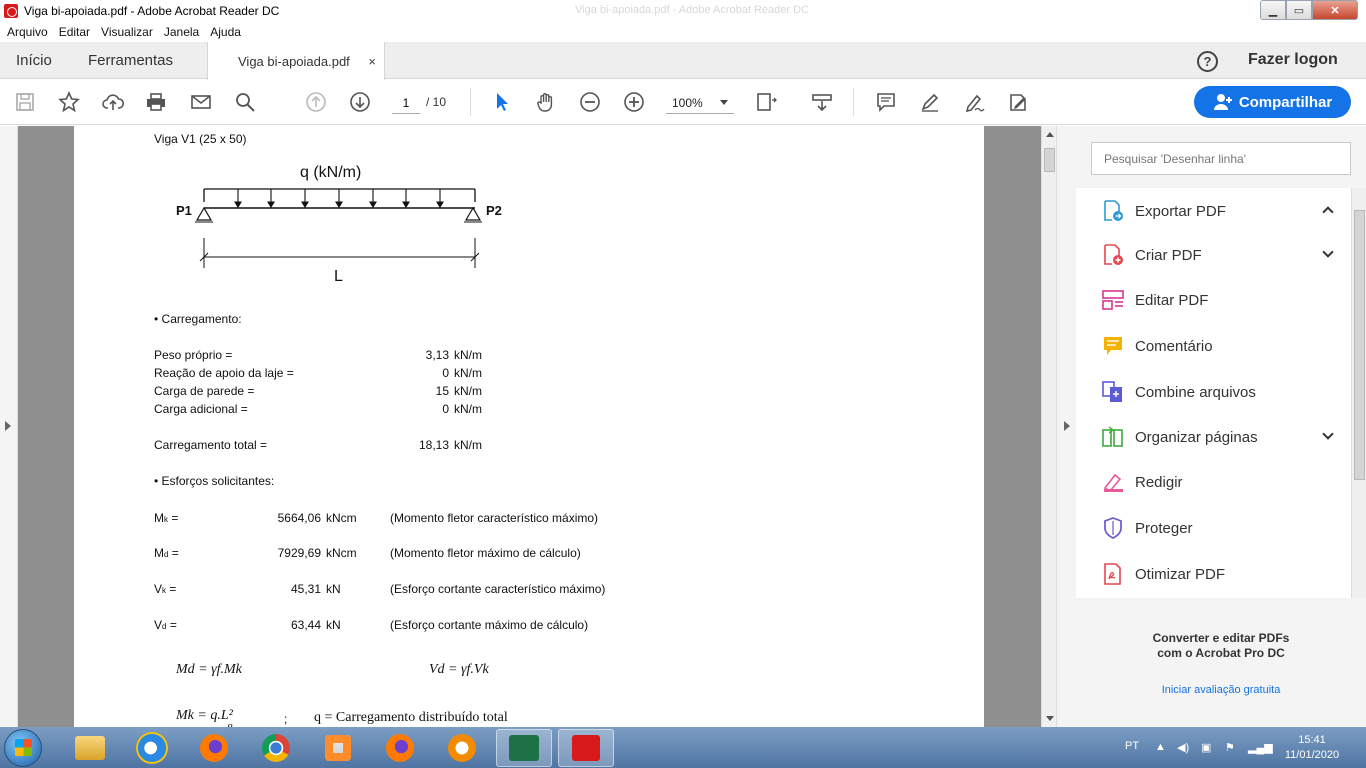  What do you see at coordinates (1221, 158) in the screenshot?
I see `tools-search-input: Pesquisar 'Desenhar linha'` at bounding box center [1221, 158].